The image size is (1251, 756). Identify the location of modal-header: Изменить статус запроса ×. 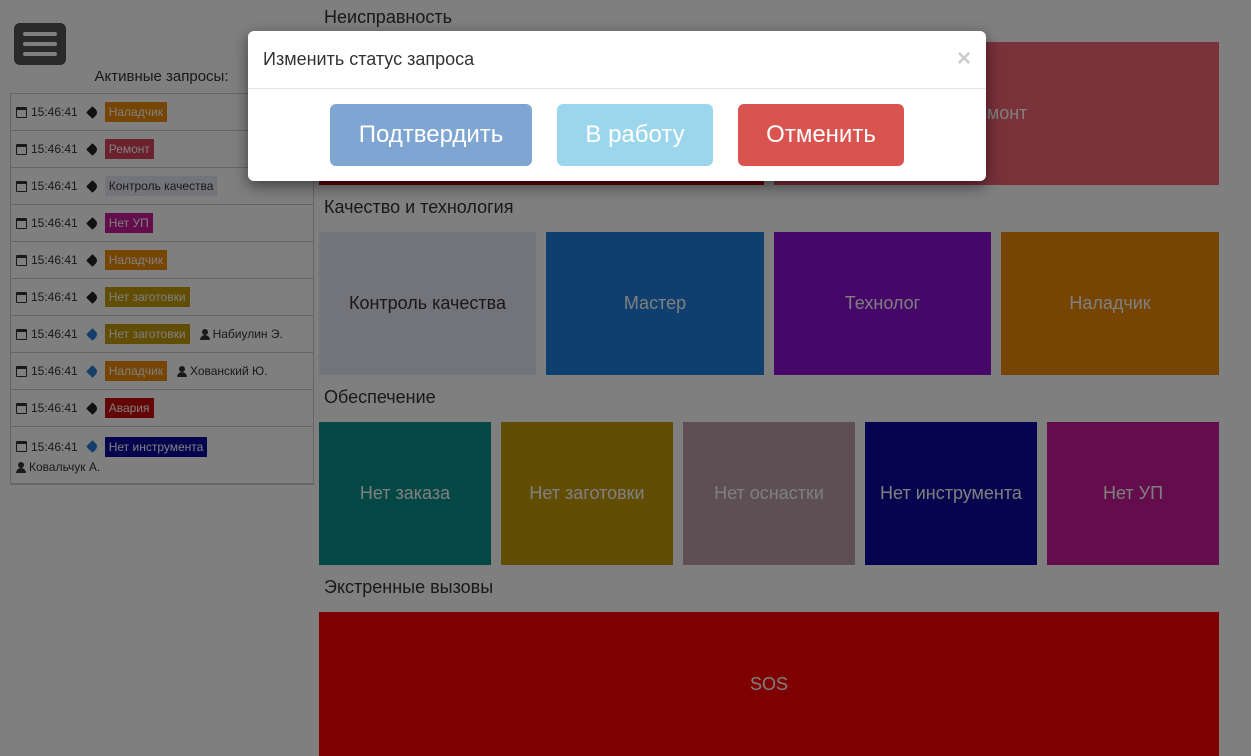
(617, 60).